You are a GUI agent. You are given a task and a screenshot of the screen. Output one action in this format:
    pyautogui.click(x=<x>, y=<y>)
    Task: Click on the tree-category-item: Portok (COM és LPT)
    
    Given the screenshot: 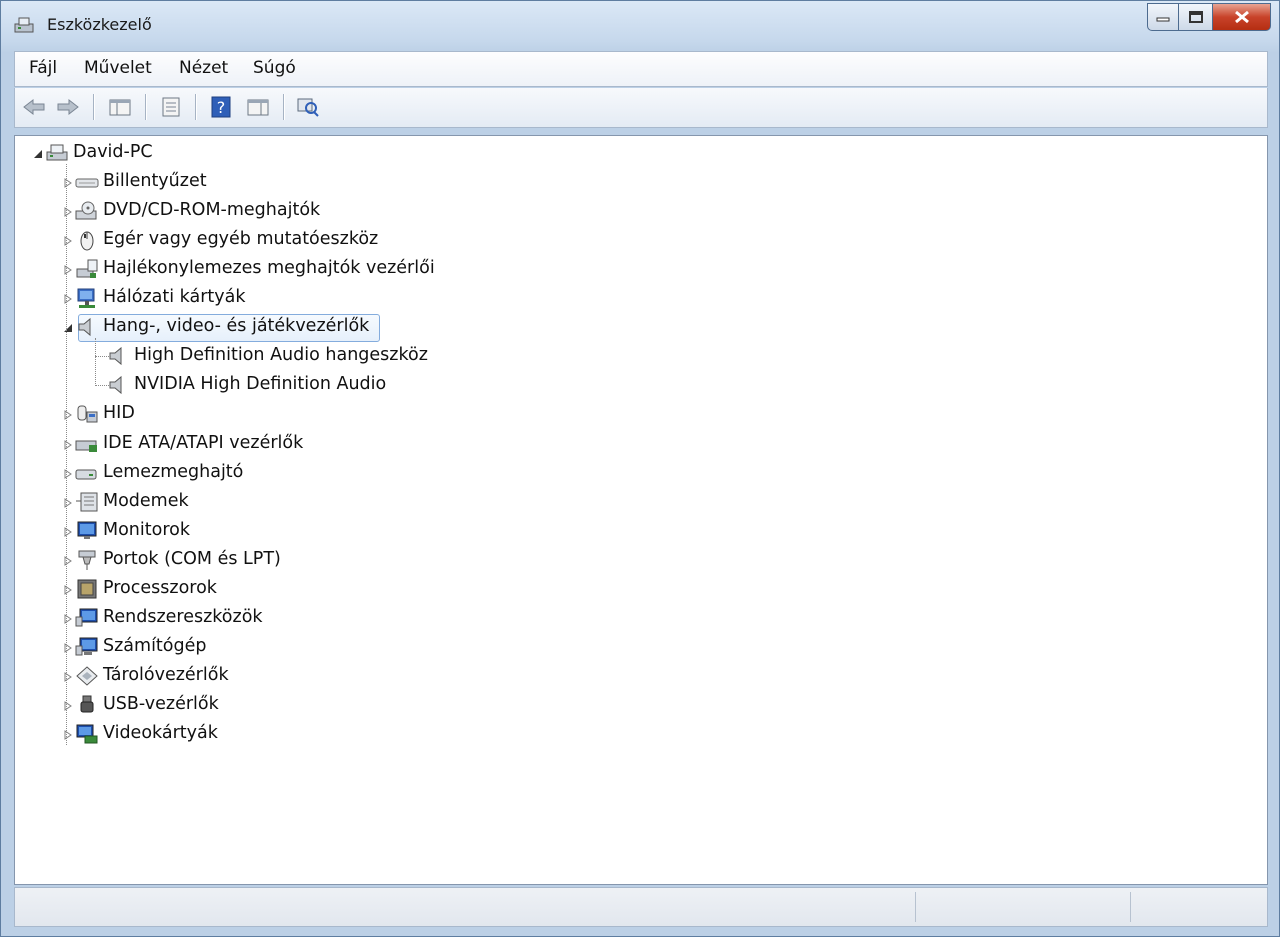 What is the action you would take?
    pyautogui.click(x=640, y=560)
    